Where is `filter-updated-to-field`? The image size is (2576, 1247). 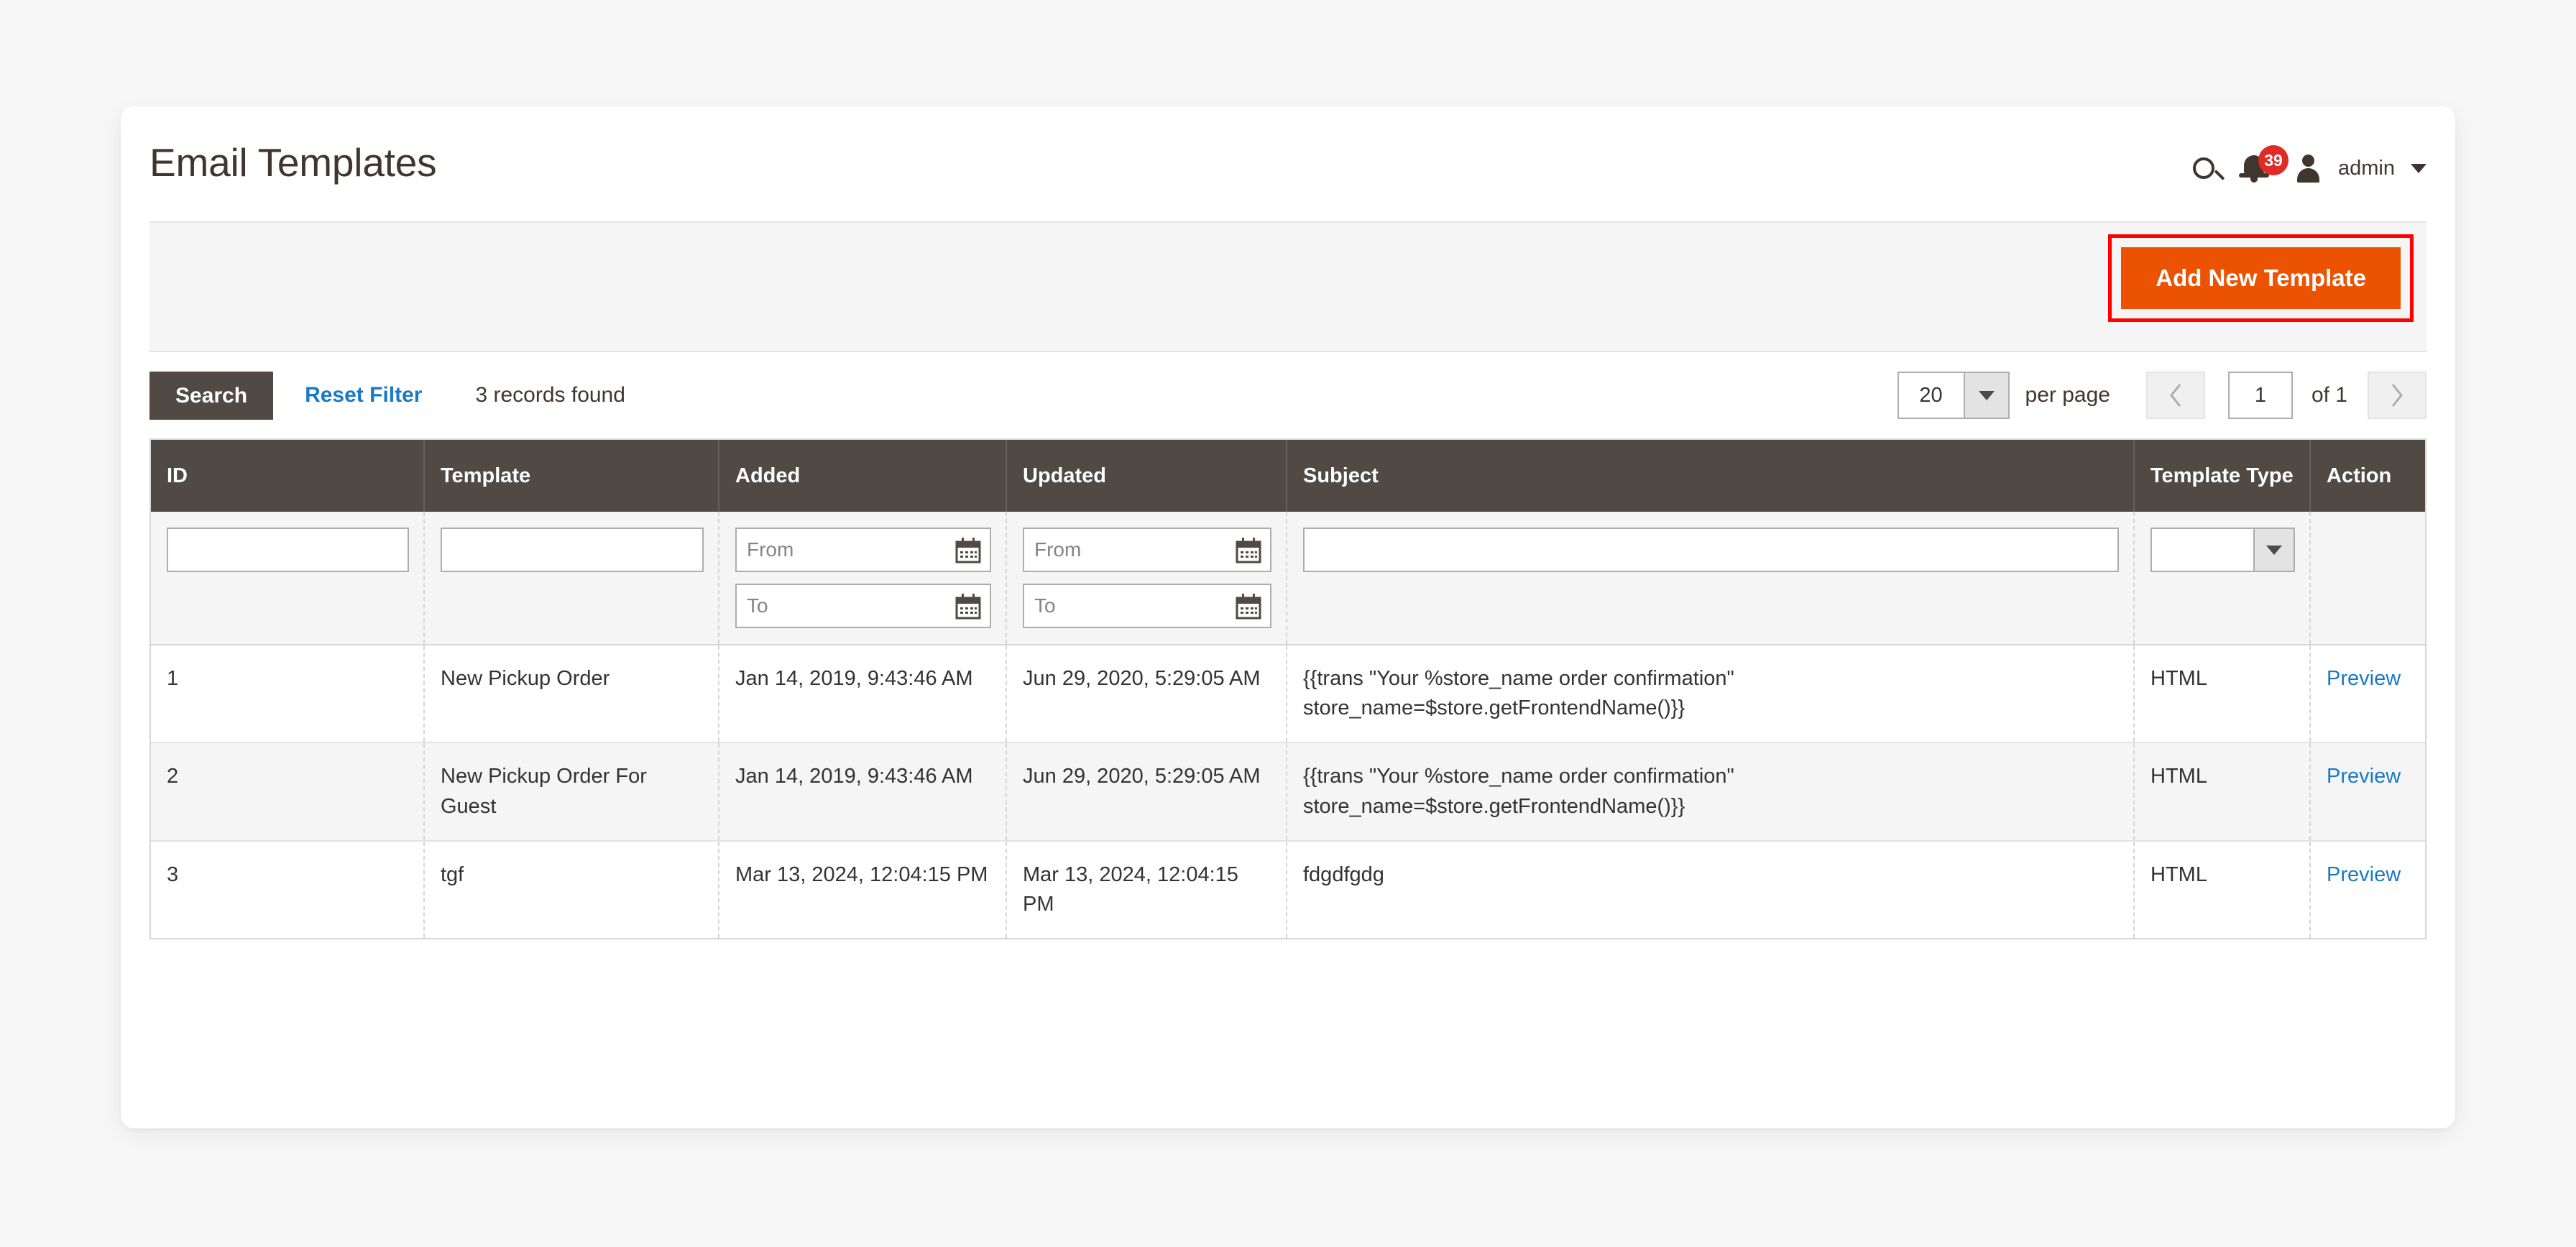
filter-updated-to-field is located at coordinates (1147, 606).